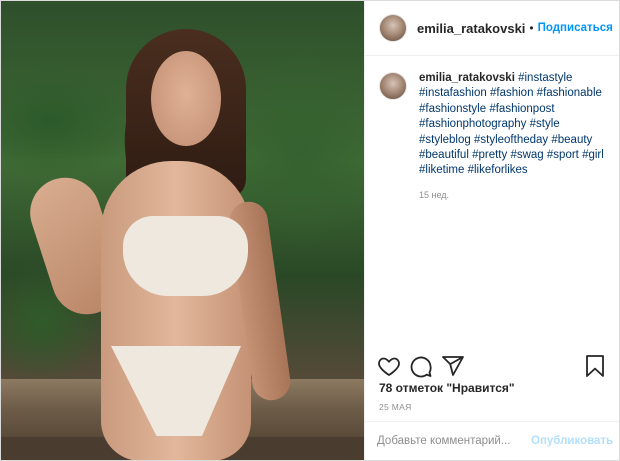 This screenshot has width=620, height=461. I want to click on share-icon, so click(453, 366).